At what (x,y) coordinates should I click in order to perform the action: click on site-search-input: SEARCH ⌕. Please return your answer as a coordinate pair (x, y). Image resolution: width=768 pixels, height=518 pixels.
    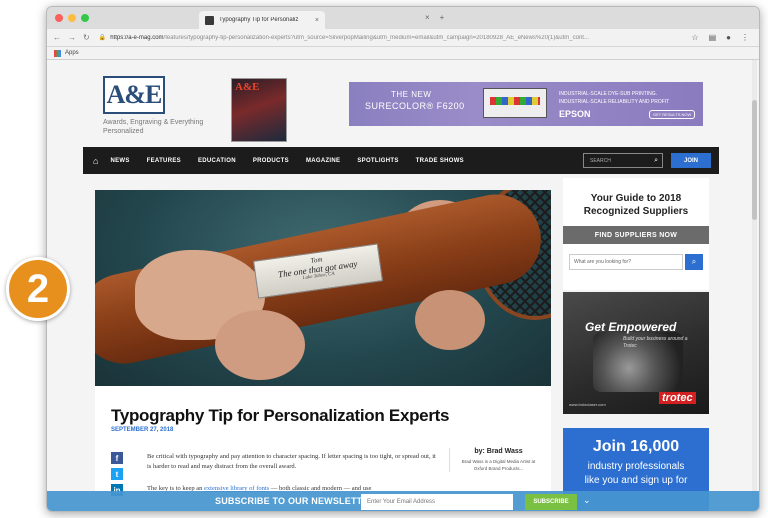
    Looking at the image, I should click on (623, 160).